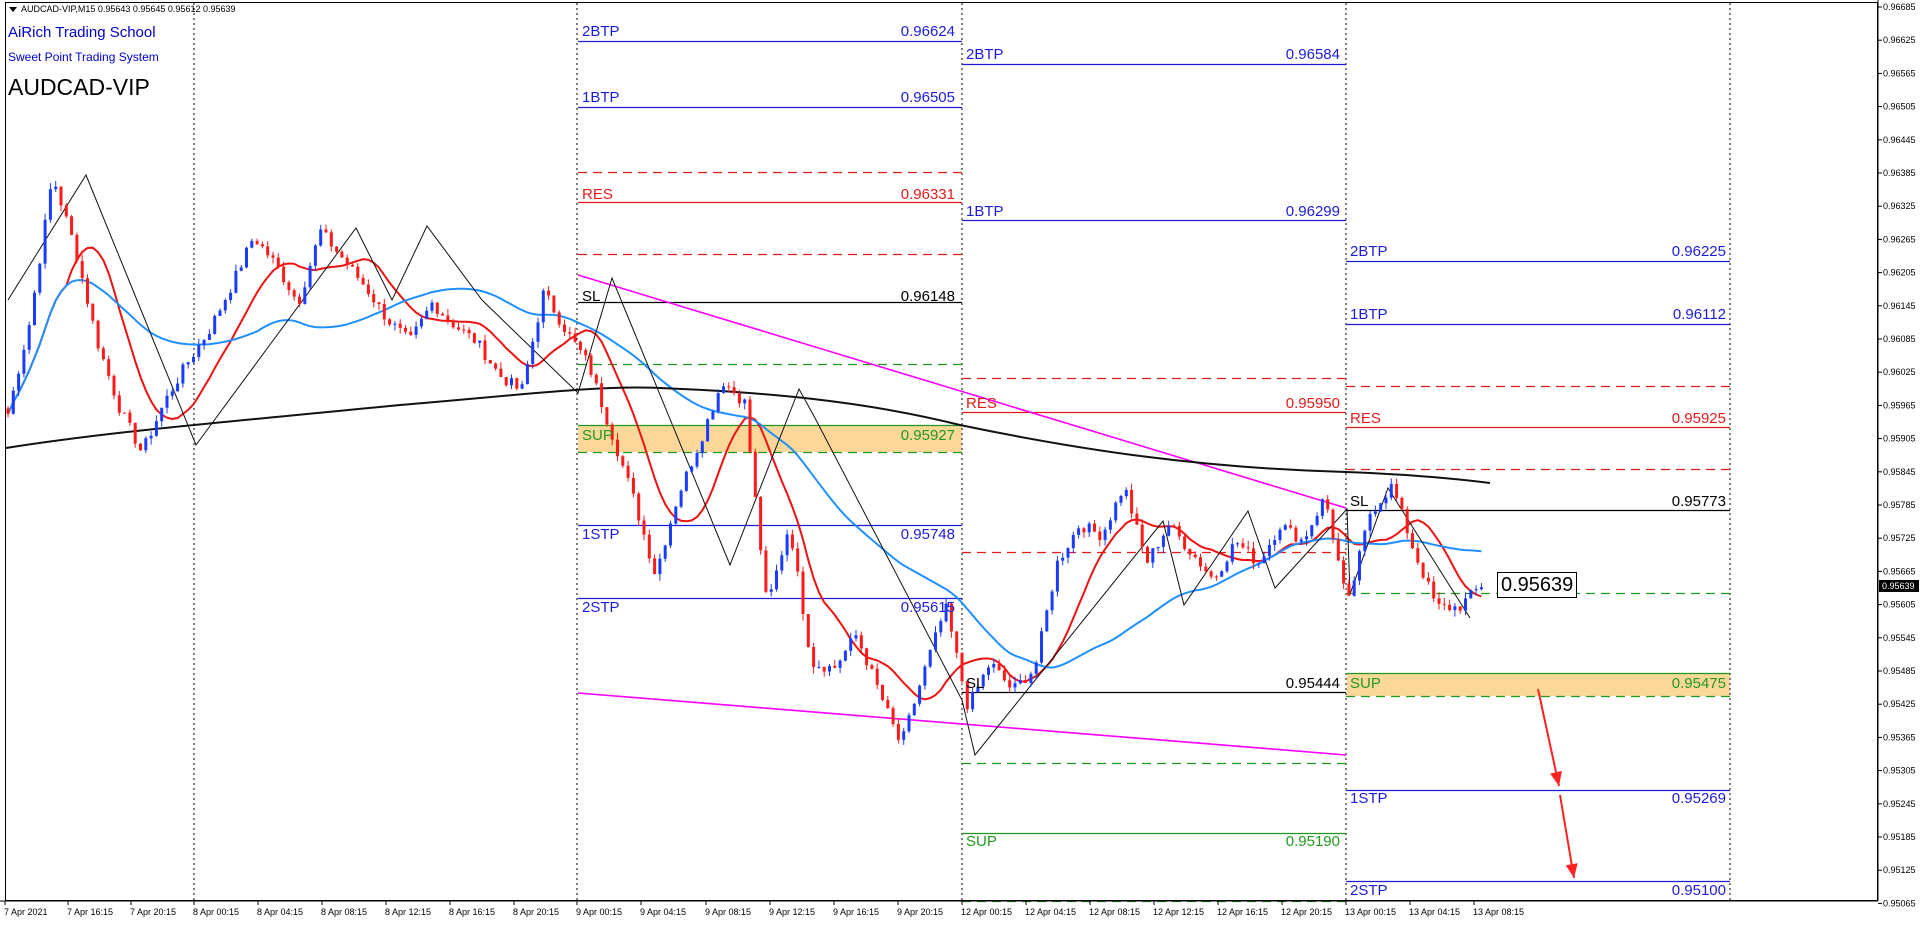 The height and width of the screenshot is (927, 1920). What do you see at coordinates (1899, 140) in the screenshot?
I see `price-axis-label: 0.96445` at bounding box center [1899, 140].